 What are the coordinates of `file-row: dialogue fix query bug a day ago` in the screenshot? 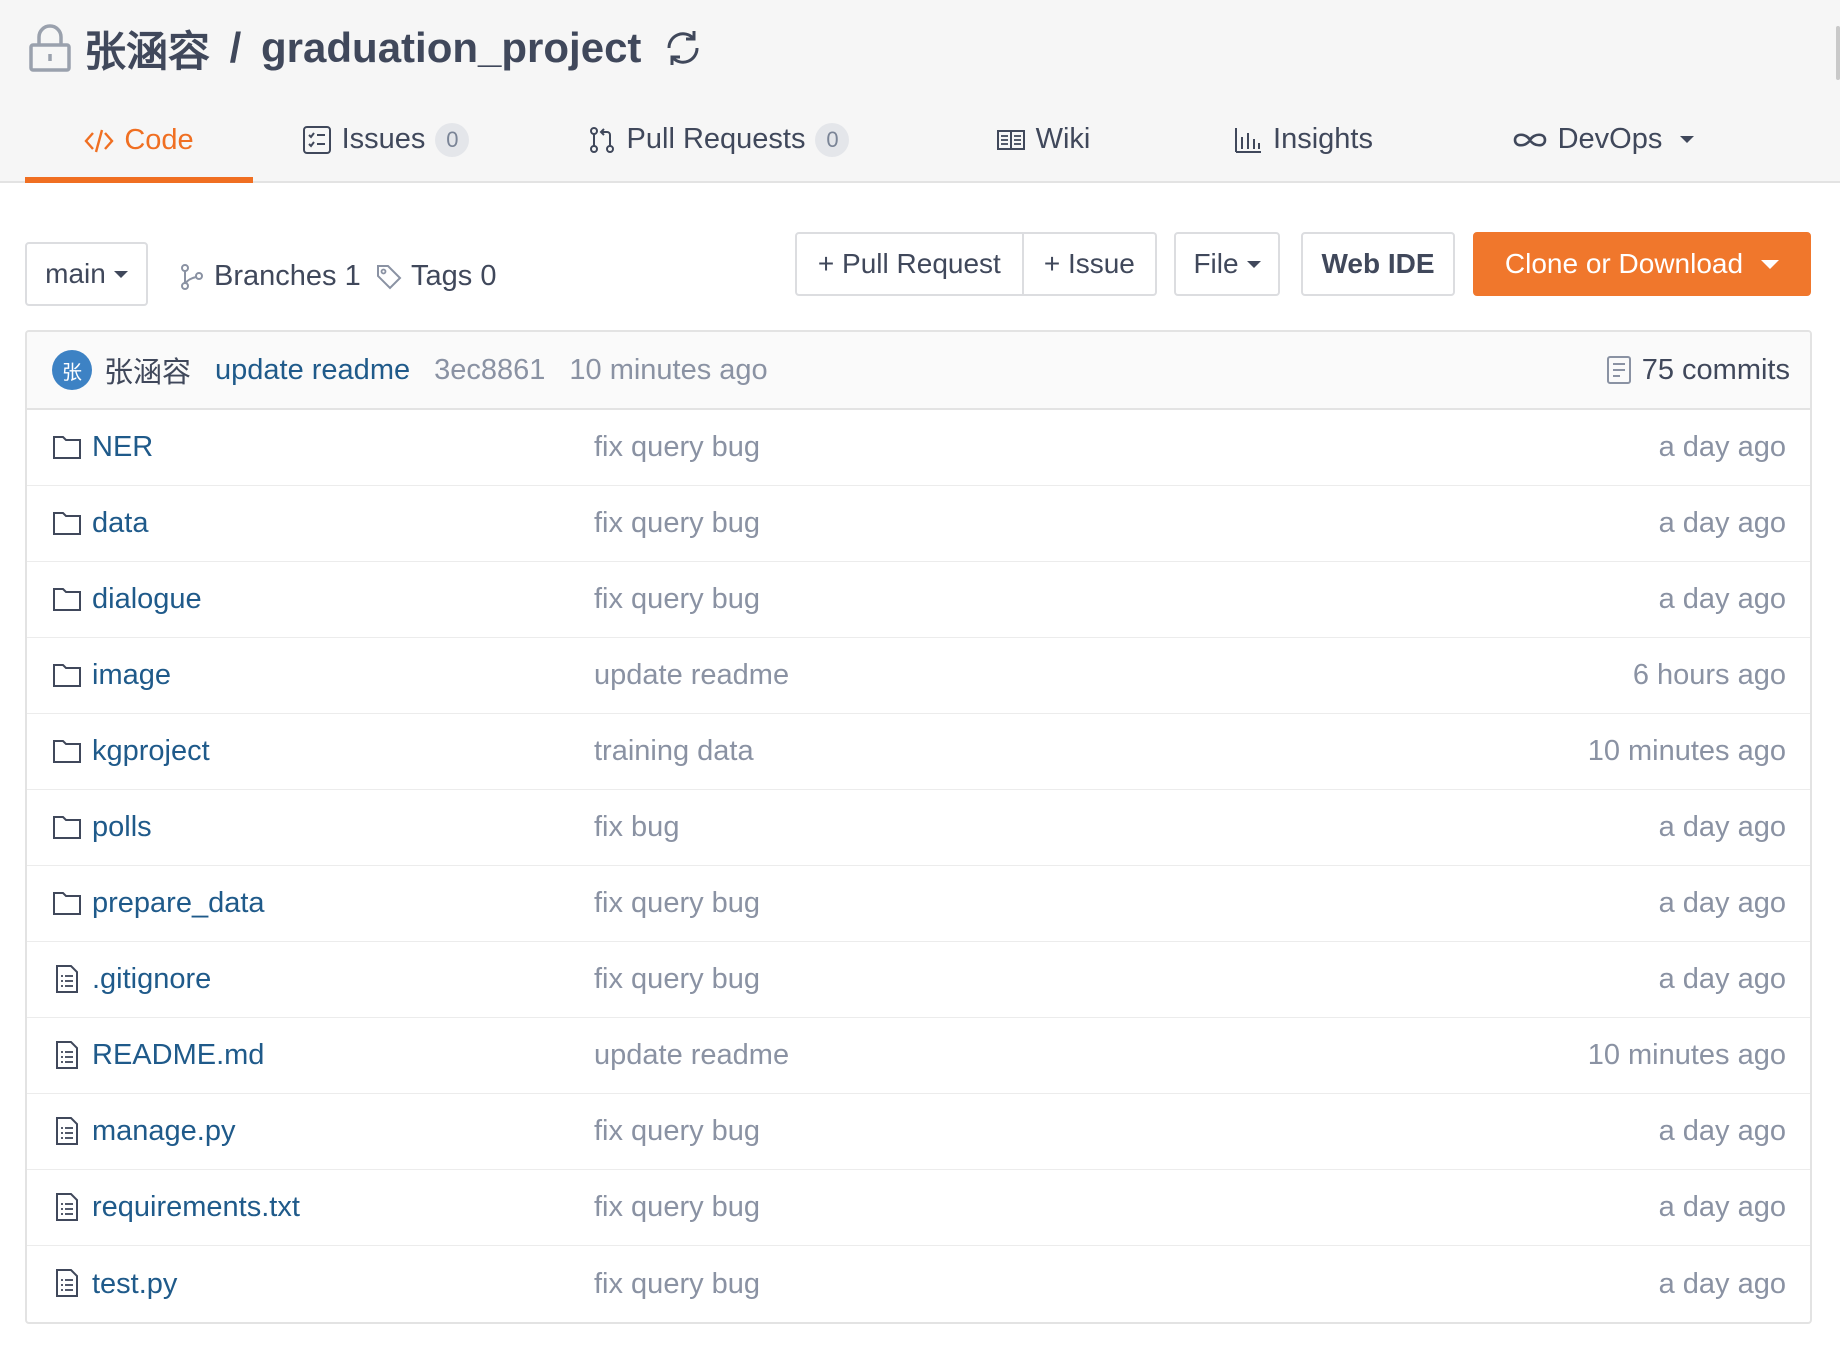 It's located at (918, 600).